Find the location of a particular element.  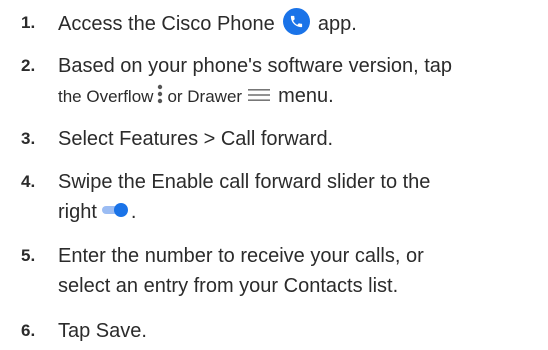

step-text-part: . is located at coordinates (133, 212).